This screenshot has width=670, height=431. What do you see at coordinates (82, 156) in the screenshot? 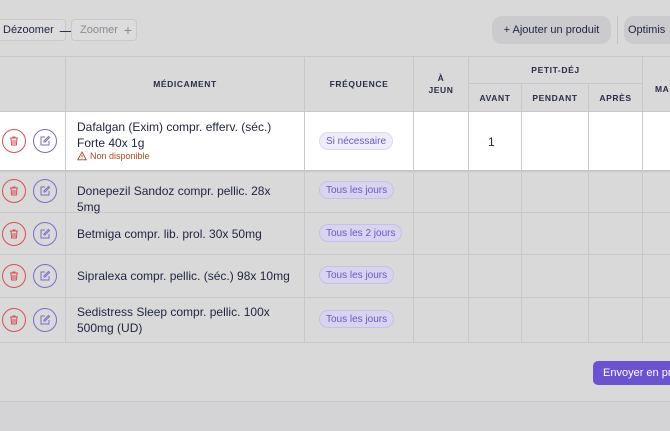
I see `warning-icon` at bounding box center [82, 156].